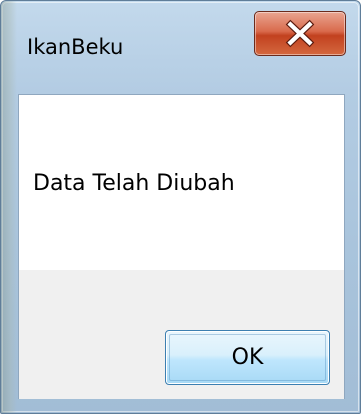 The height and width of the screenshot is (414, 361). I want to click on message-text: Data Telah Diubah, so click(134, 183).